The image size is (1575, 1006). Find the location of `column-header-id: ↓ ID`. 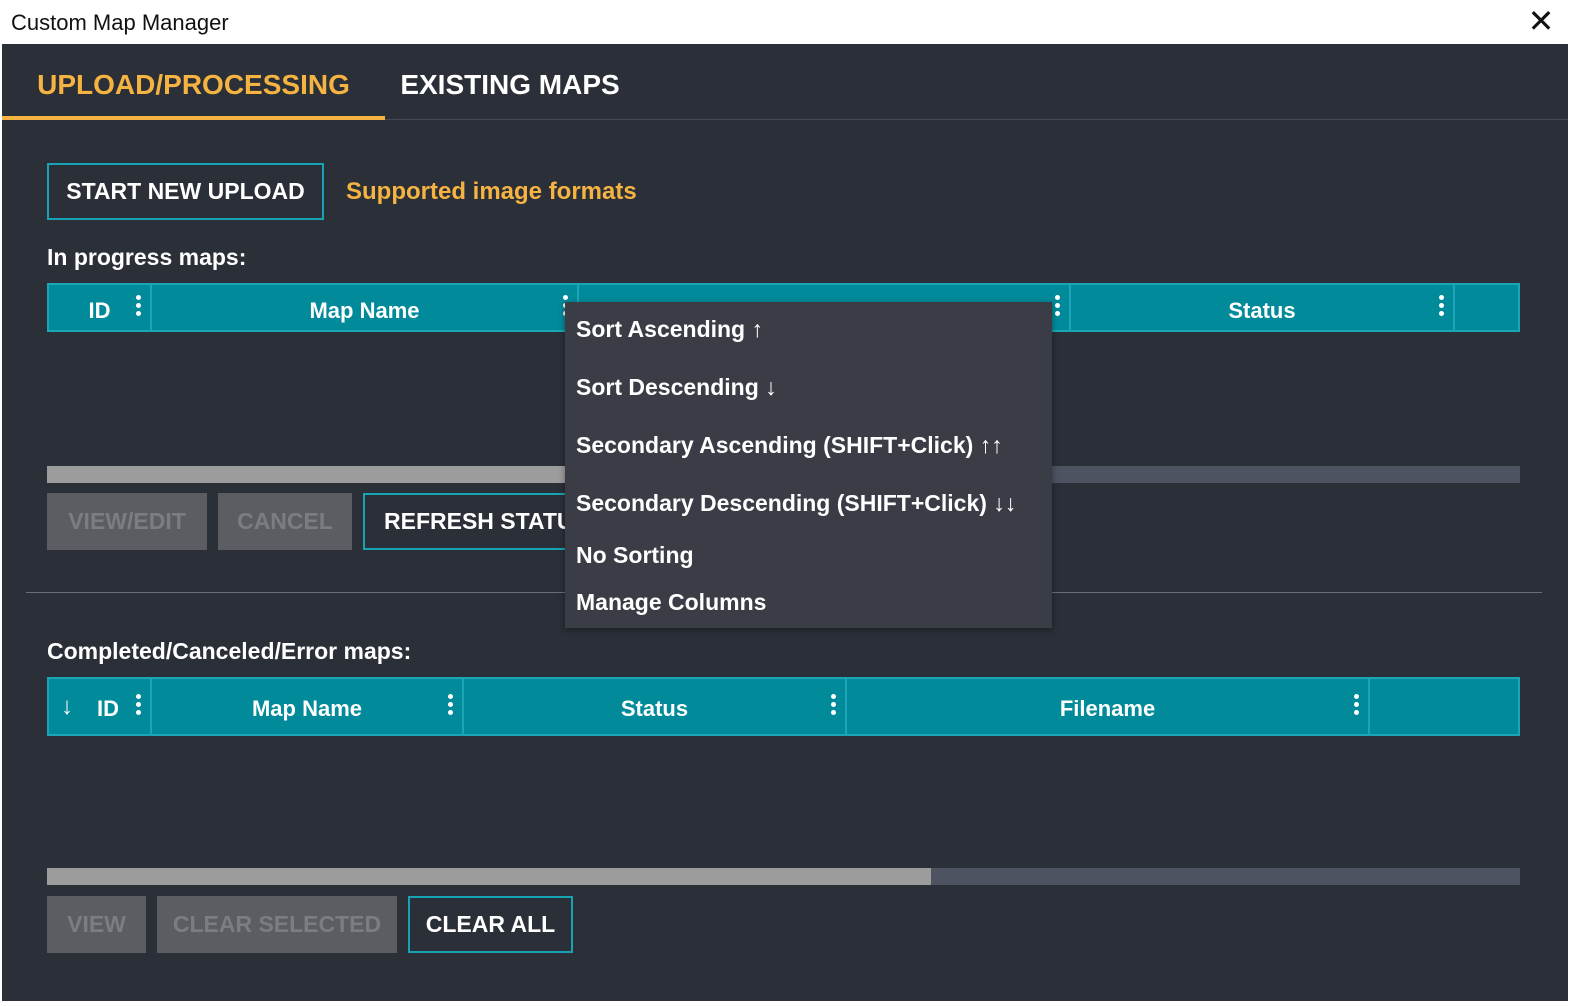

column-header-id: ↓ ID is located at coordinates (100, 706).